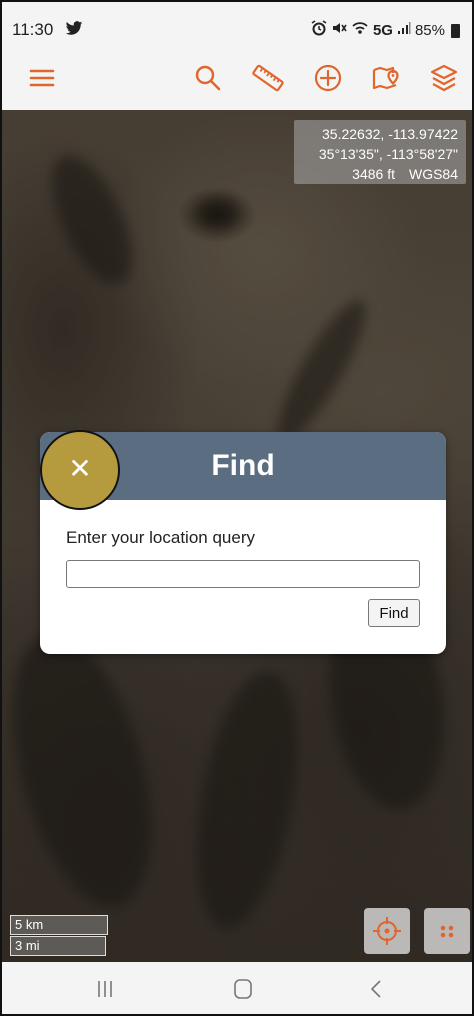 The width and height of the screenshot is (474, 1016). Describe the element at coordinates (208, 78) in the screenshot. I see `search-icon` at that location.